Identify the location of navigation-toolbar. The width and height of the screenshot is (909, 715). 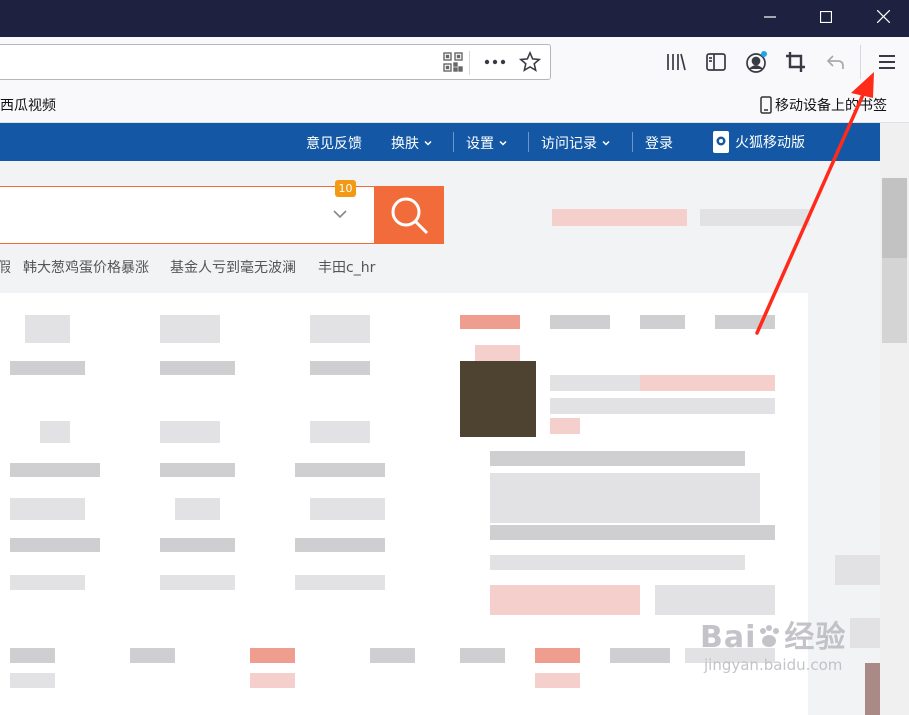
(454, 62).